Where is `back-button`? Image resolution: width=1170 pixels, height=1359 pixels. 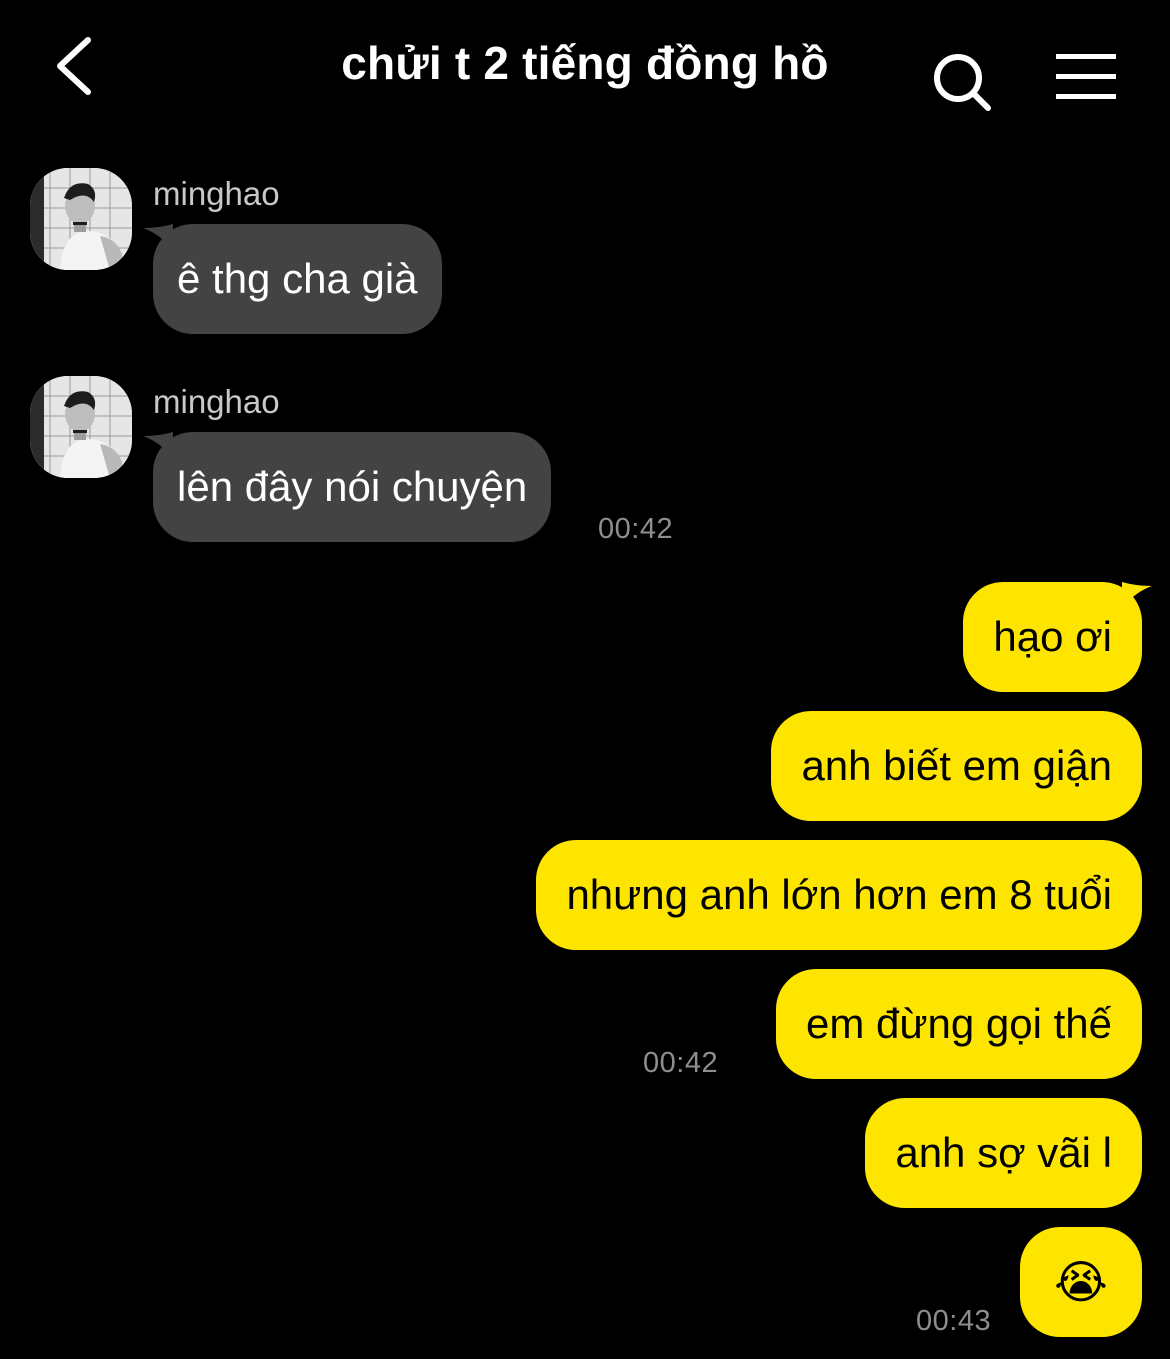
back-button is located at coordinates (75, 66).